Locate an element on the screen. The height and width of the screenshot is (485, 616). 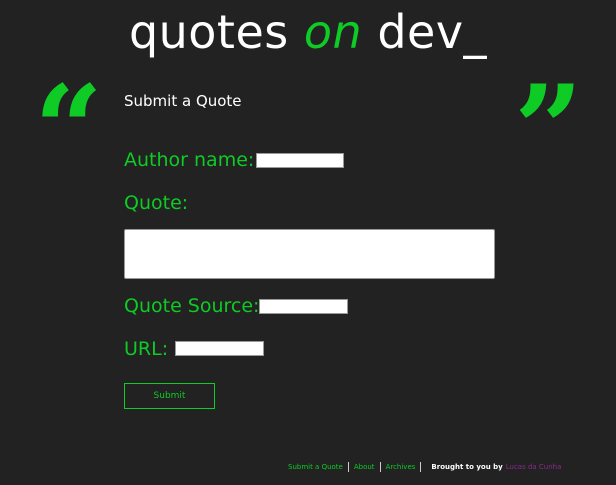
site-logo: quotes on dev_ is located at coordinates (308, 32).